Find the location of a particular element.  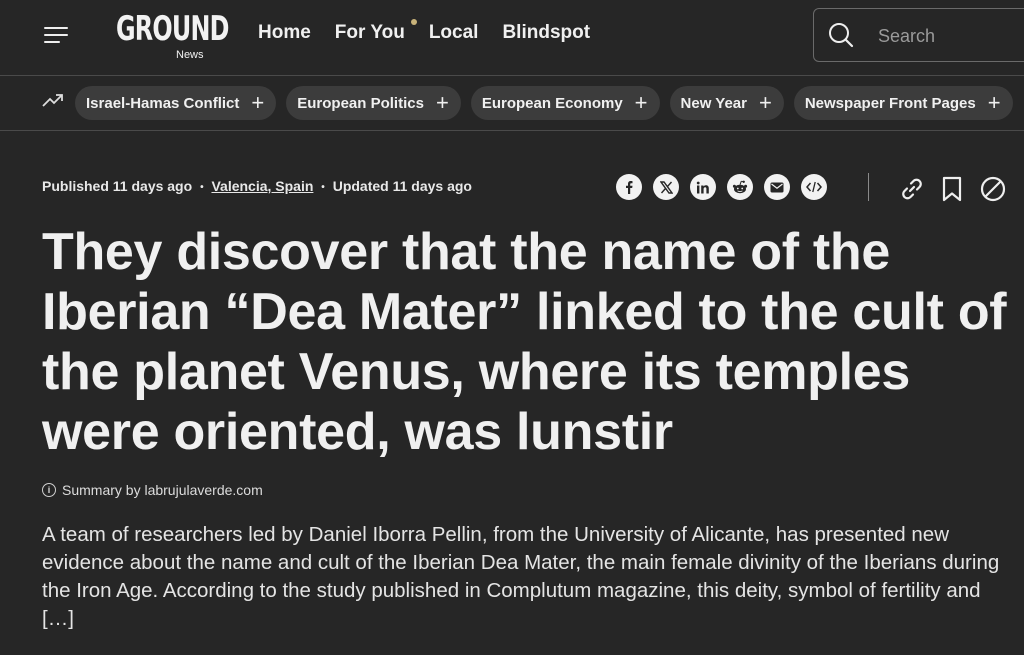

ground-news-logo: GROUND News is located at coordinates (172, 36).